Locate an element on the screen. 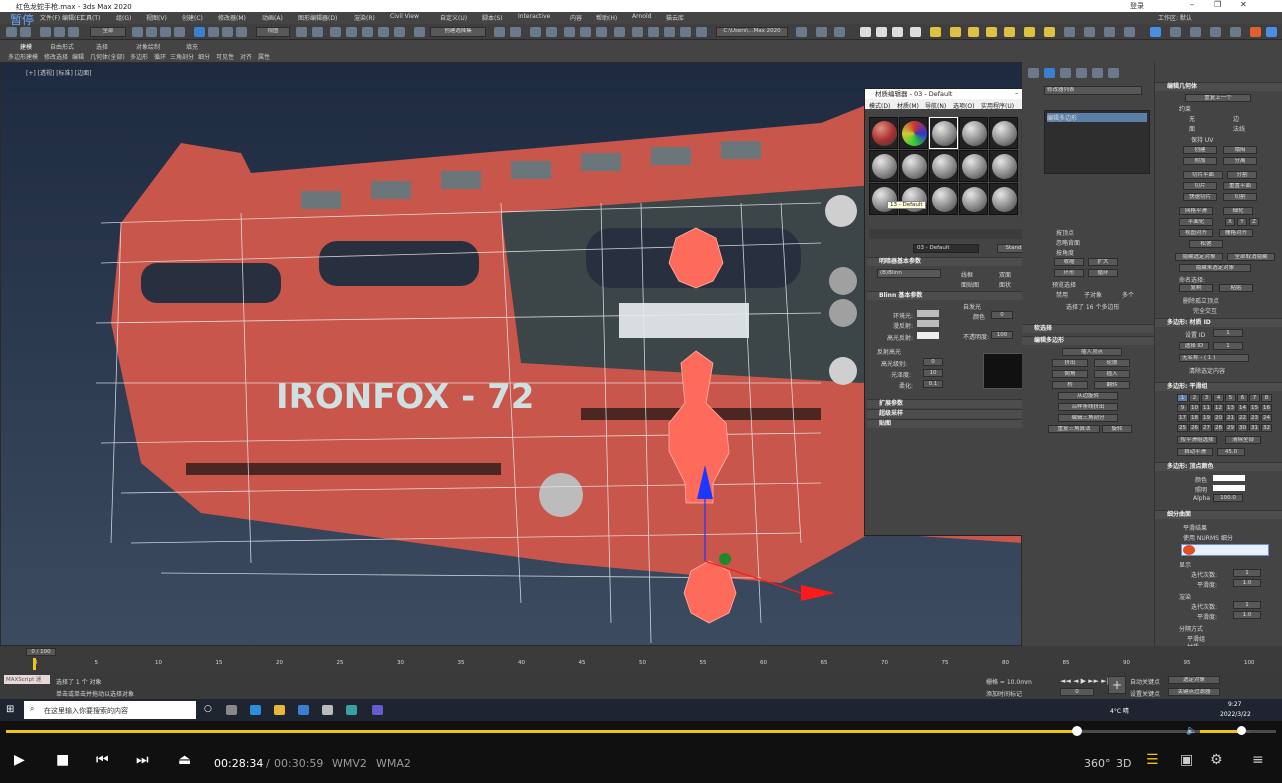 The image size is (1282, 783). percent-snap-icon is located at coordinates (383, 32).